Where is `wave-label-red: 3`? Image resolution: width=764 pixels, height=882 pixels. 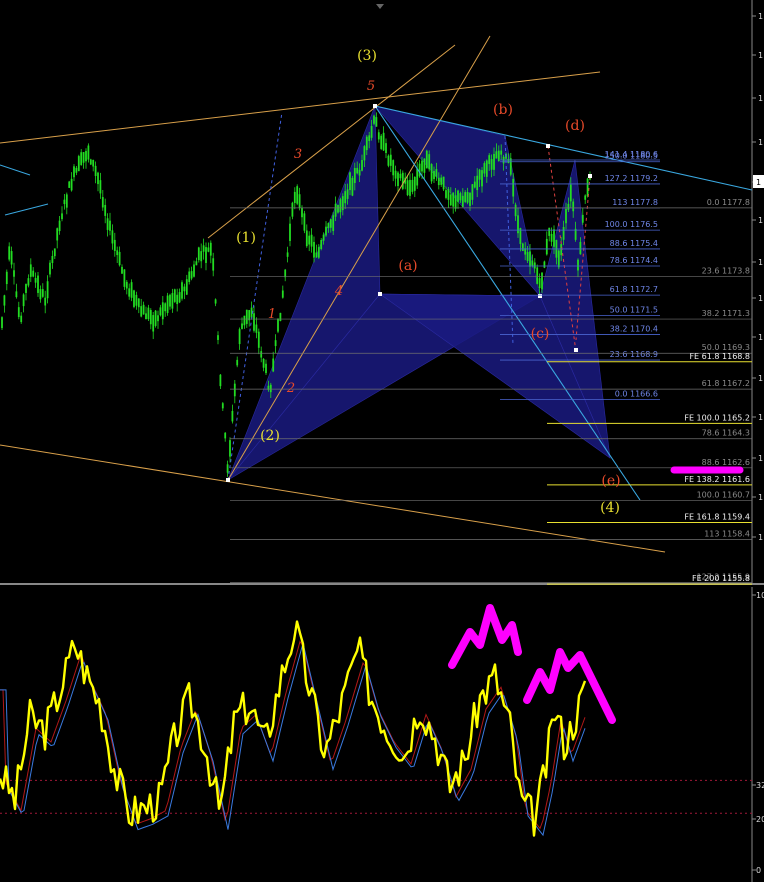 wave-label-red: 3 is located at coordinates (298, 154).